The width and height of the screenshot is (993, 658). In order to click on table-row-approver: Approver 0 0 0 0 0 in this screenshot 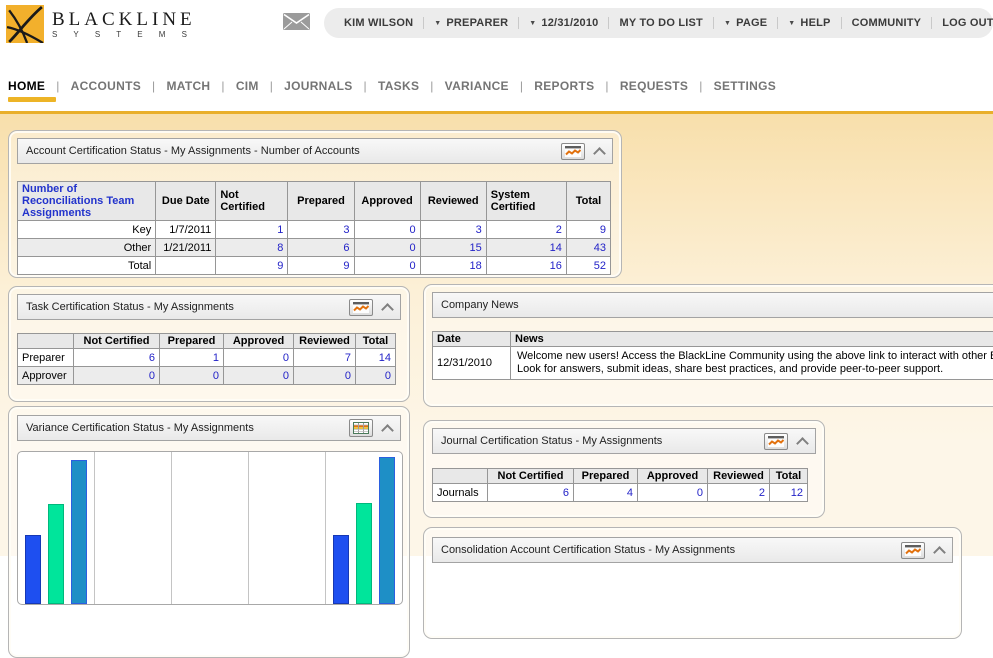, I will do `click(207, 376)`.